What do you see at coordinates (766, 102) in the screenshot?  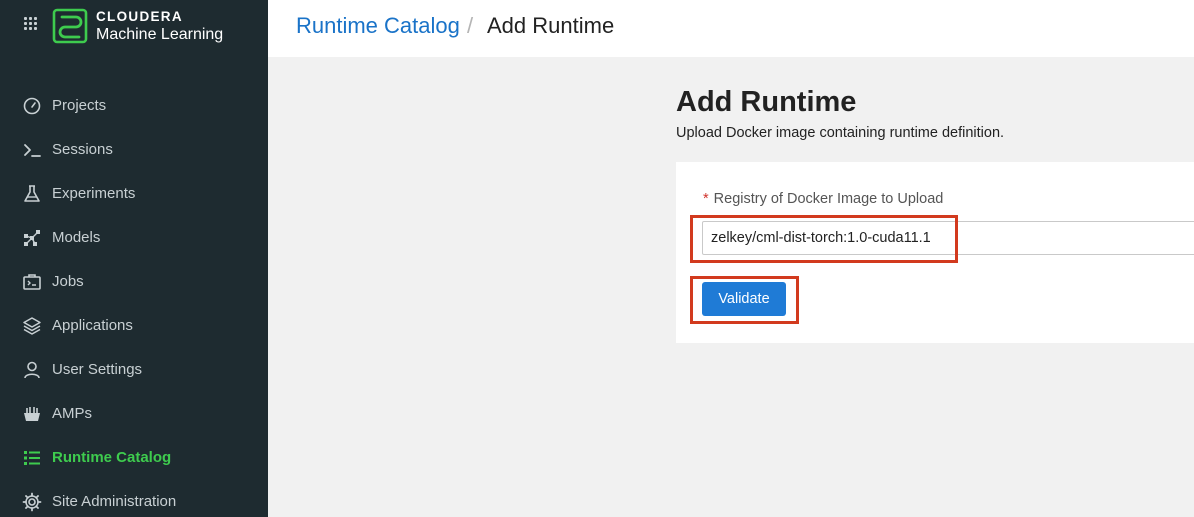 I see `page-title: Add Runtime` at bounding box center [766, 102].